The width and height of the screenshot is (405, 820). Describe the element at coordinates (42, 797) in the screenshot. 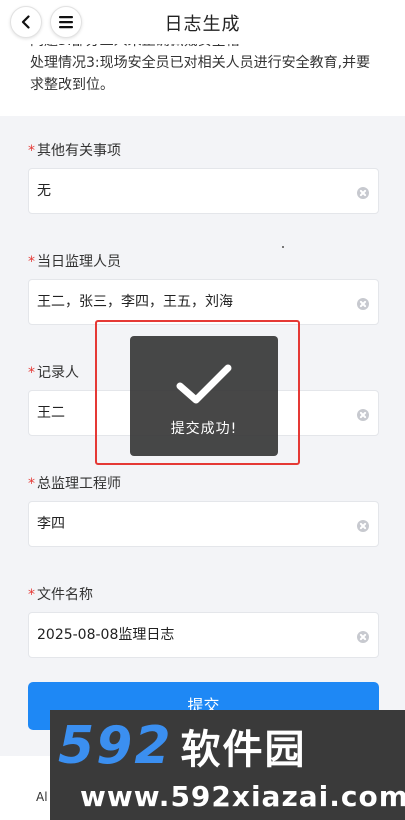

I see `bottom-partial-text: Al` at that location.